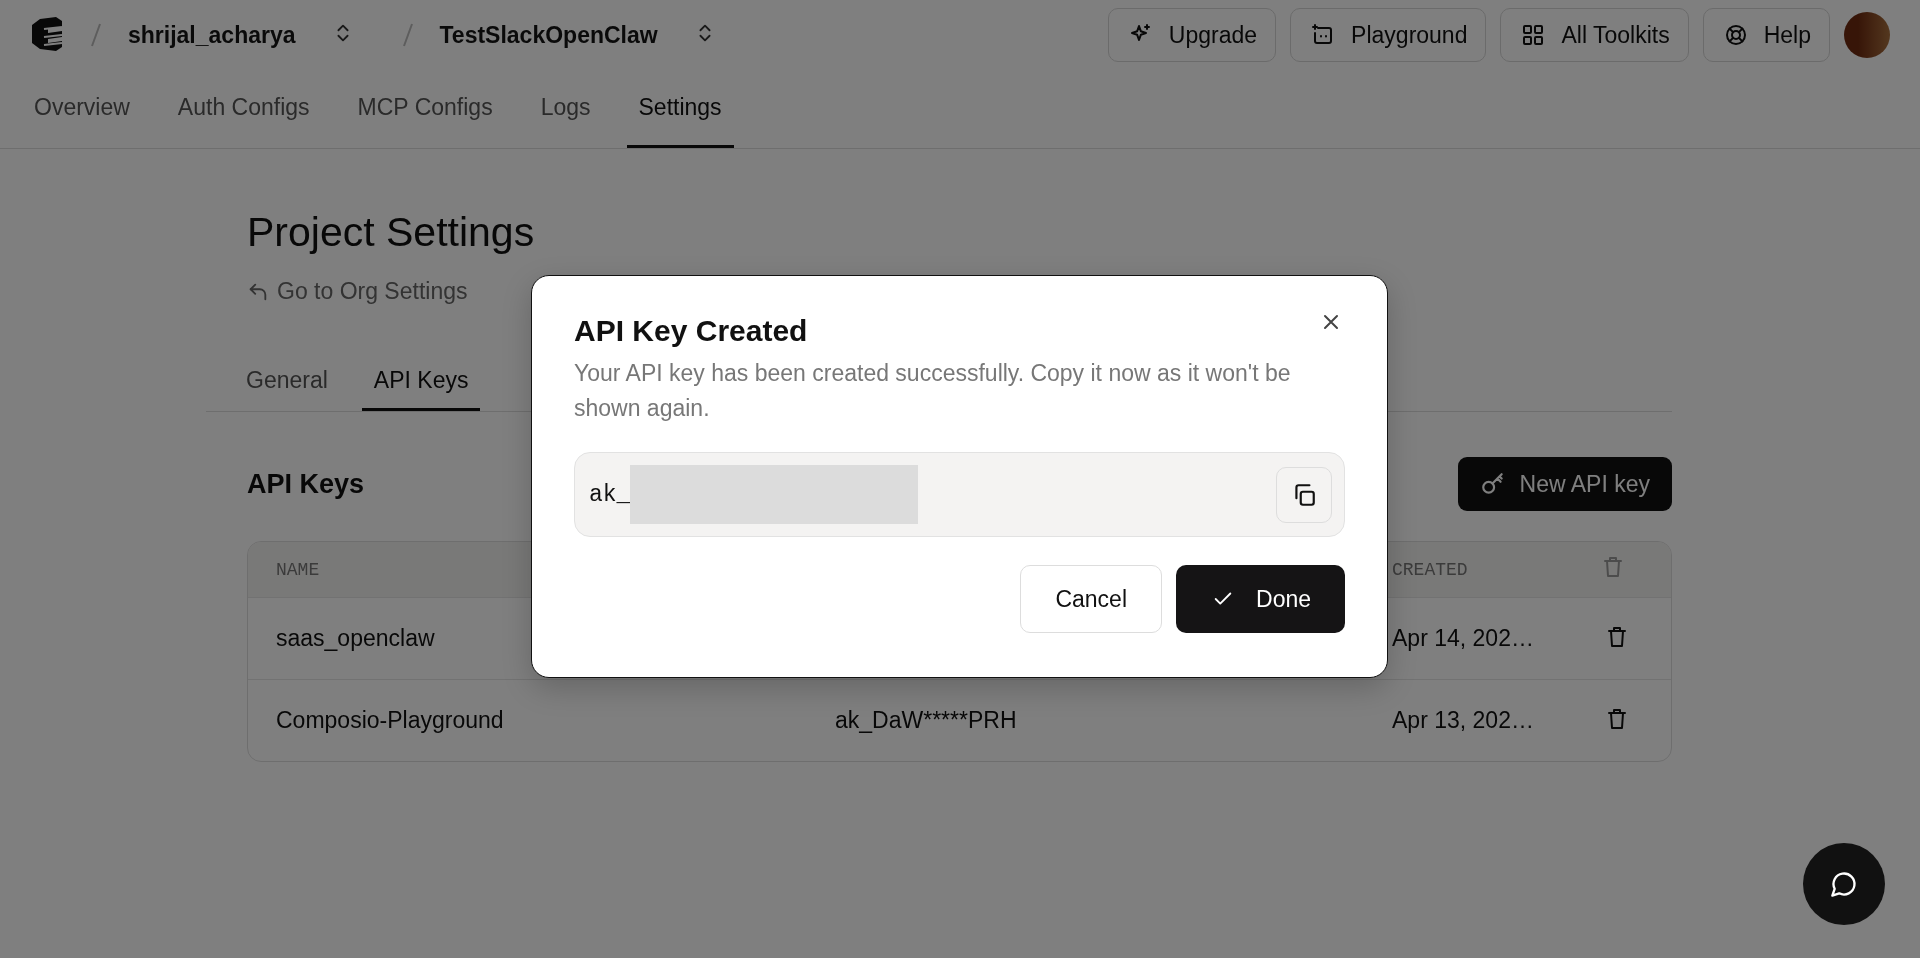  What do you see at coordinates (1844, 884) in the screenshot?
I see `chat-bubble-icon` at bounding box center [1844, 884].